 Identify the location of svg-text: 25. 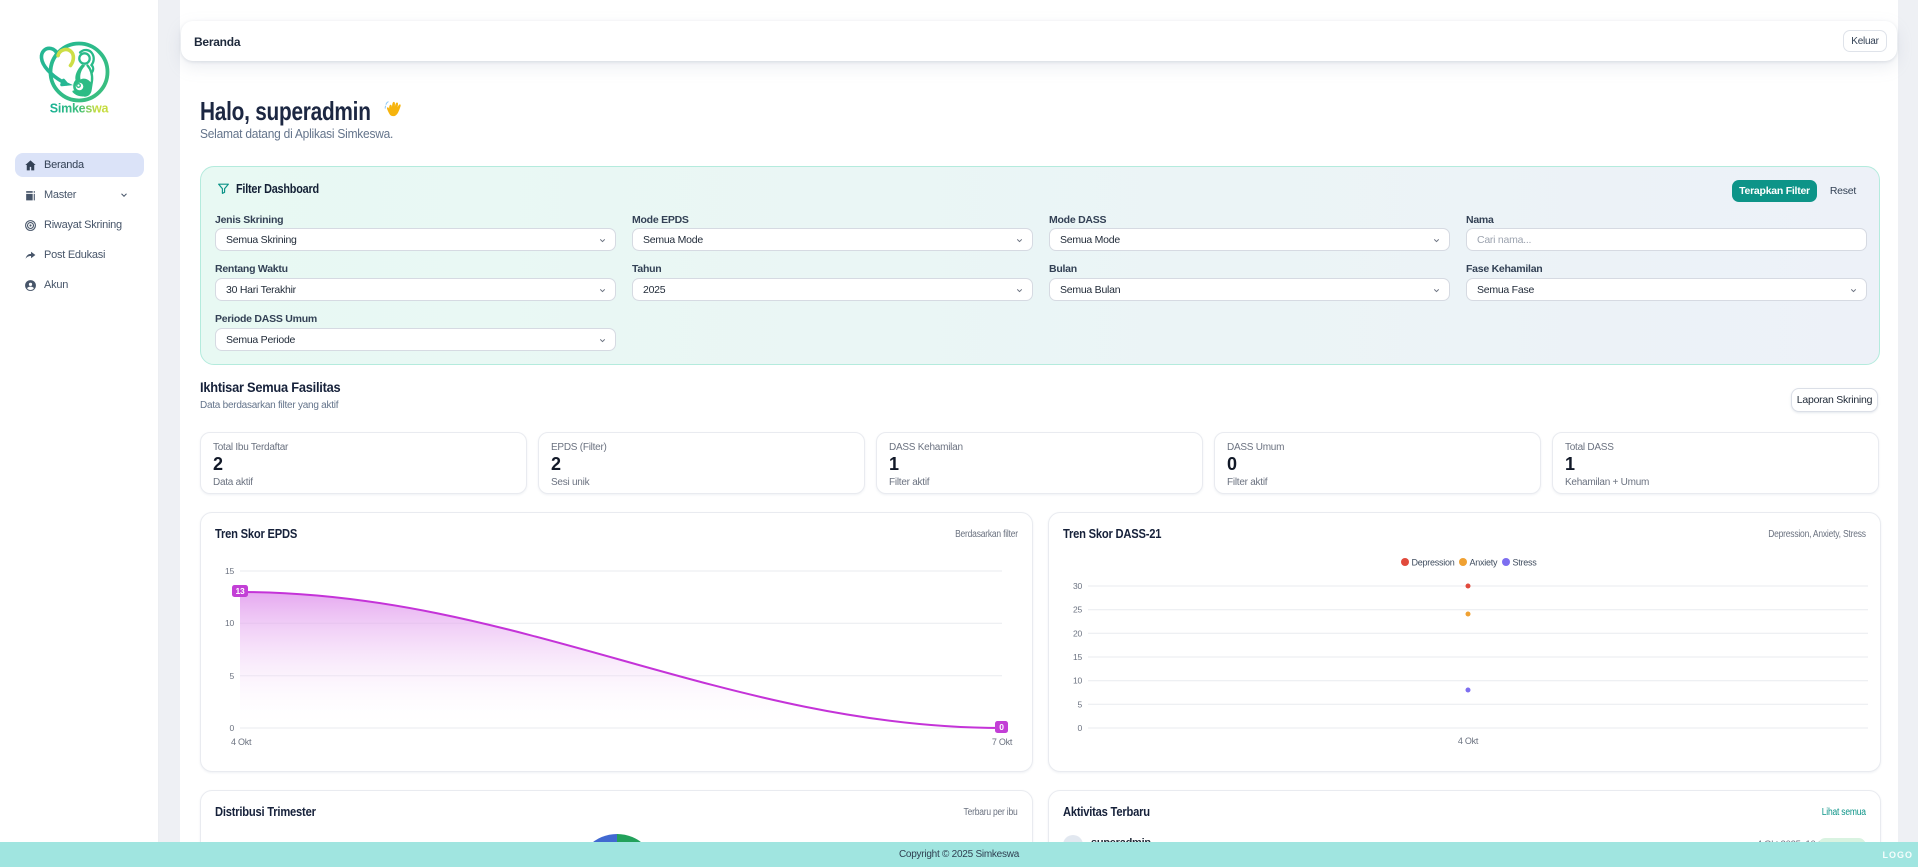
(1077, 610).